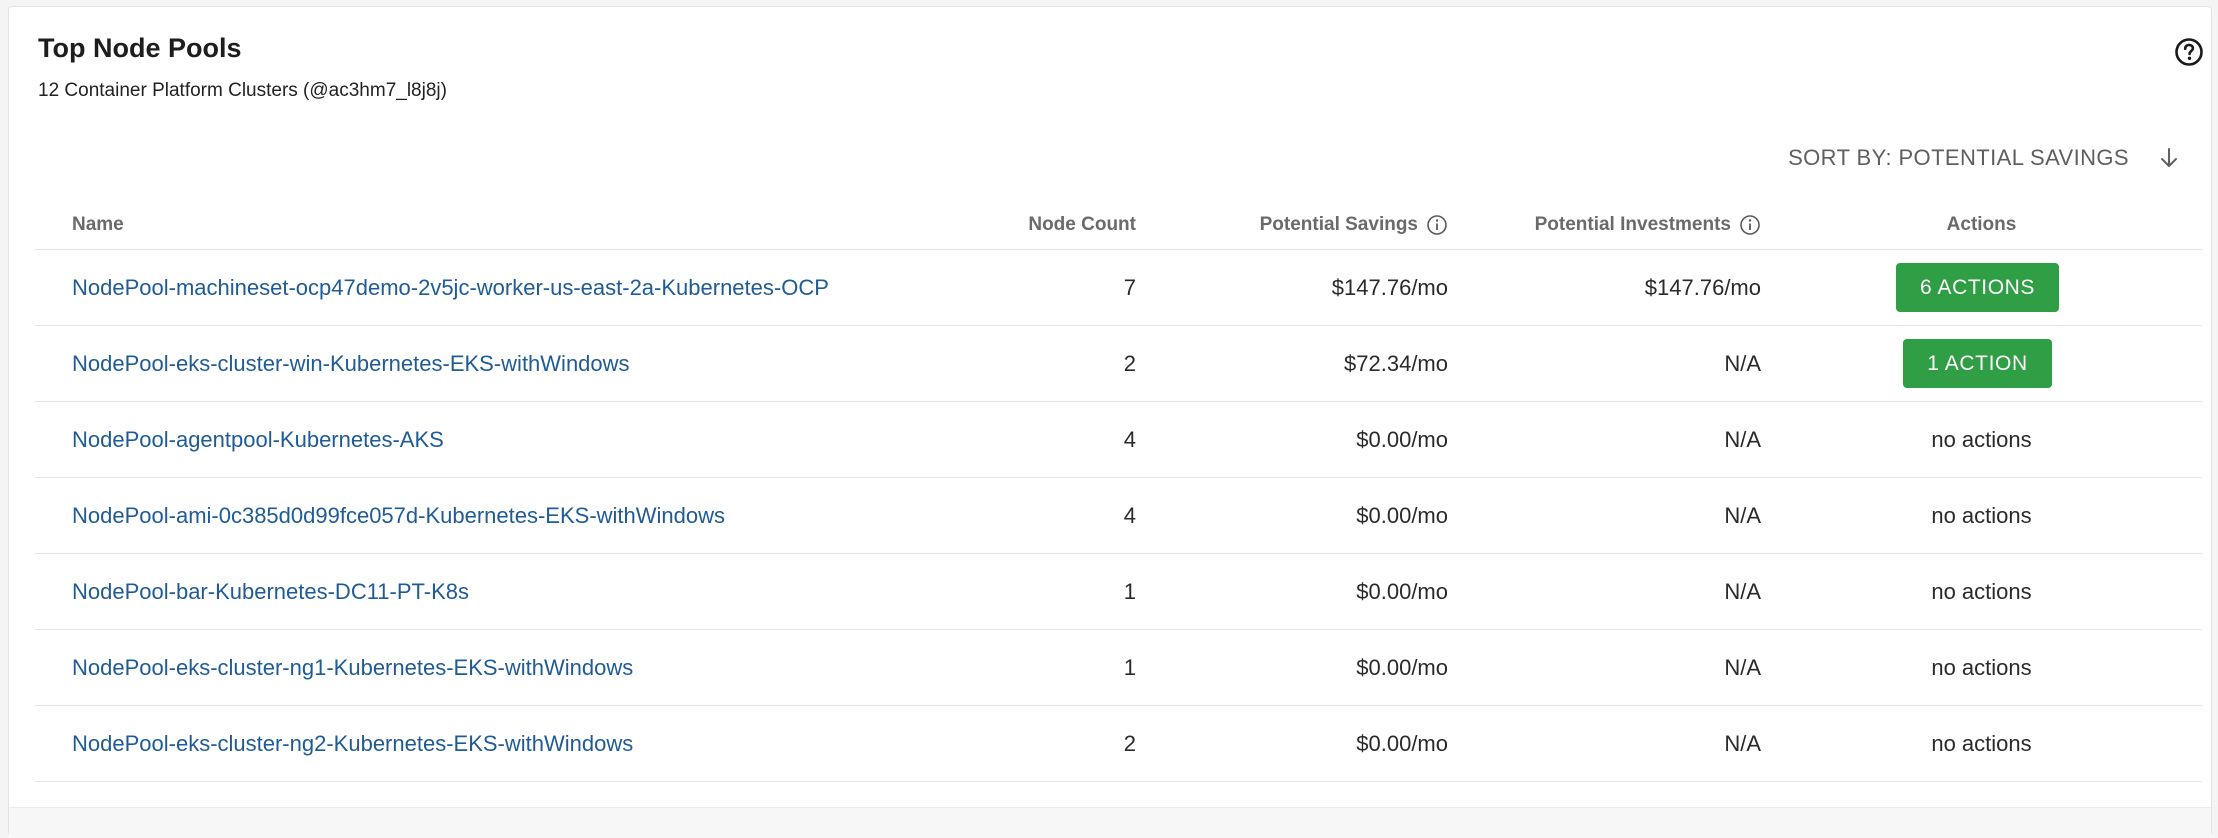 This screenshot has width=2218, height=838. Describe the element at coordinates (2189, 52) in the screenshot. I see `help-circle-icon` at that location.